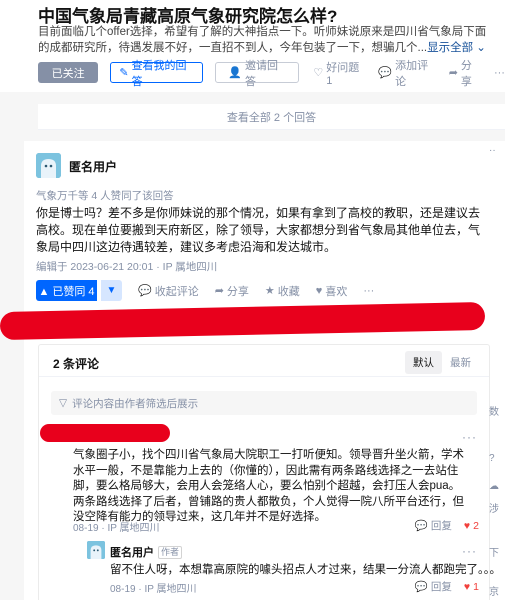  Describe the element at coordinates (492, 150) in the screenshot. I see `sidebar-fragment: ··` at that location.